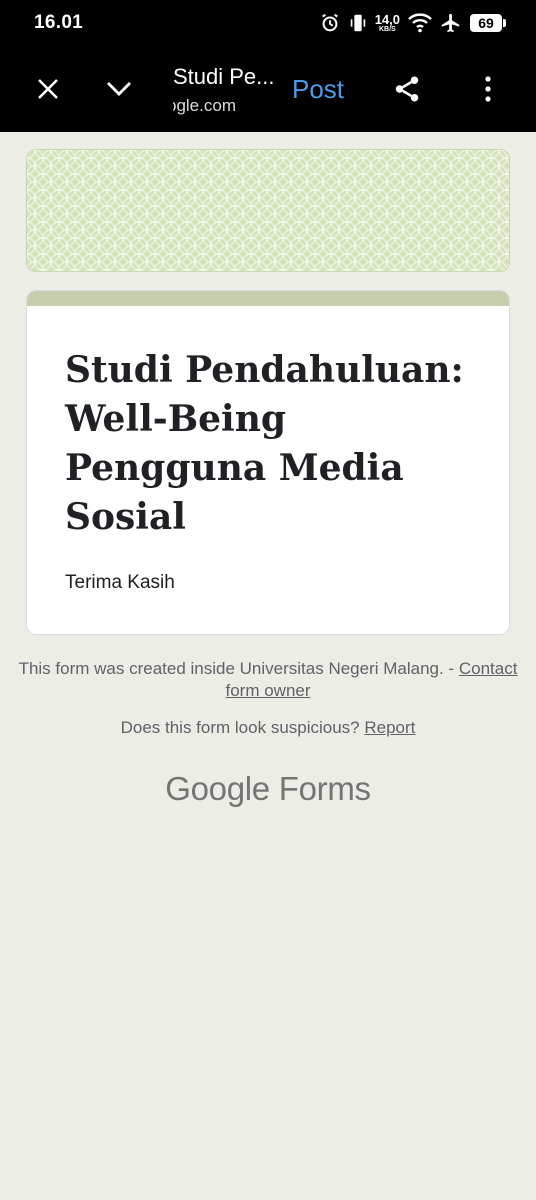  Describe the element at coordinates (242, 727) in the screenshot. I see `suspicious-text: Does this form look suspicious?` at that location.